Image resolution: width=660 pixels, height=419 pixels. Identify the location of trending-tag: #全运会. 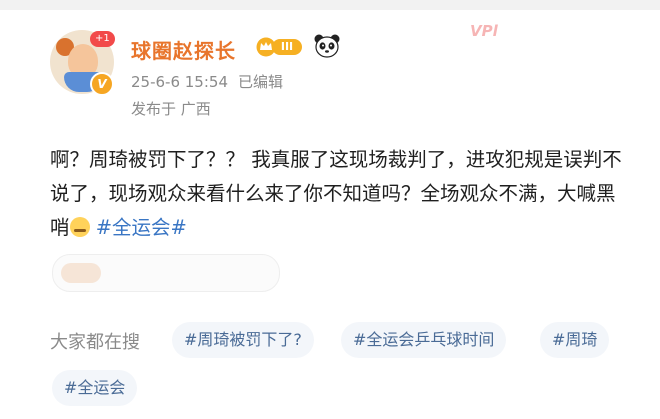
(95, 388).